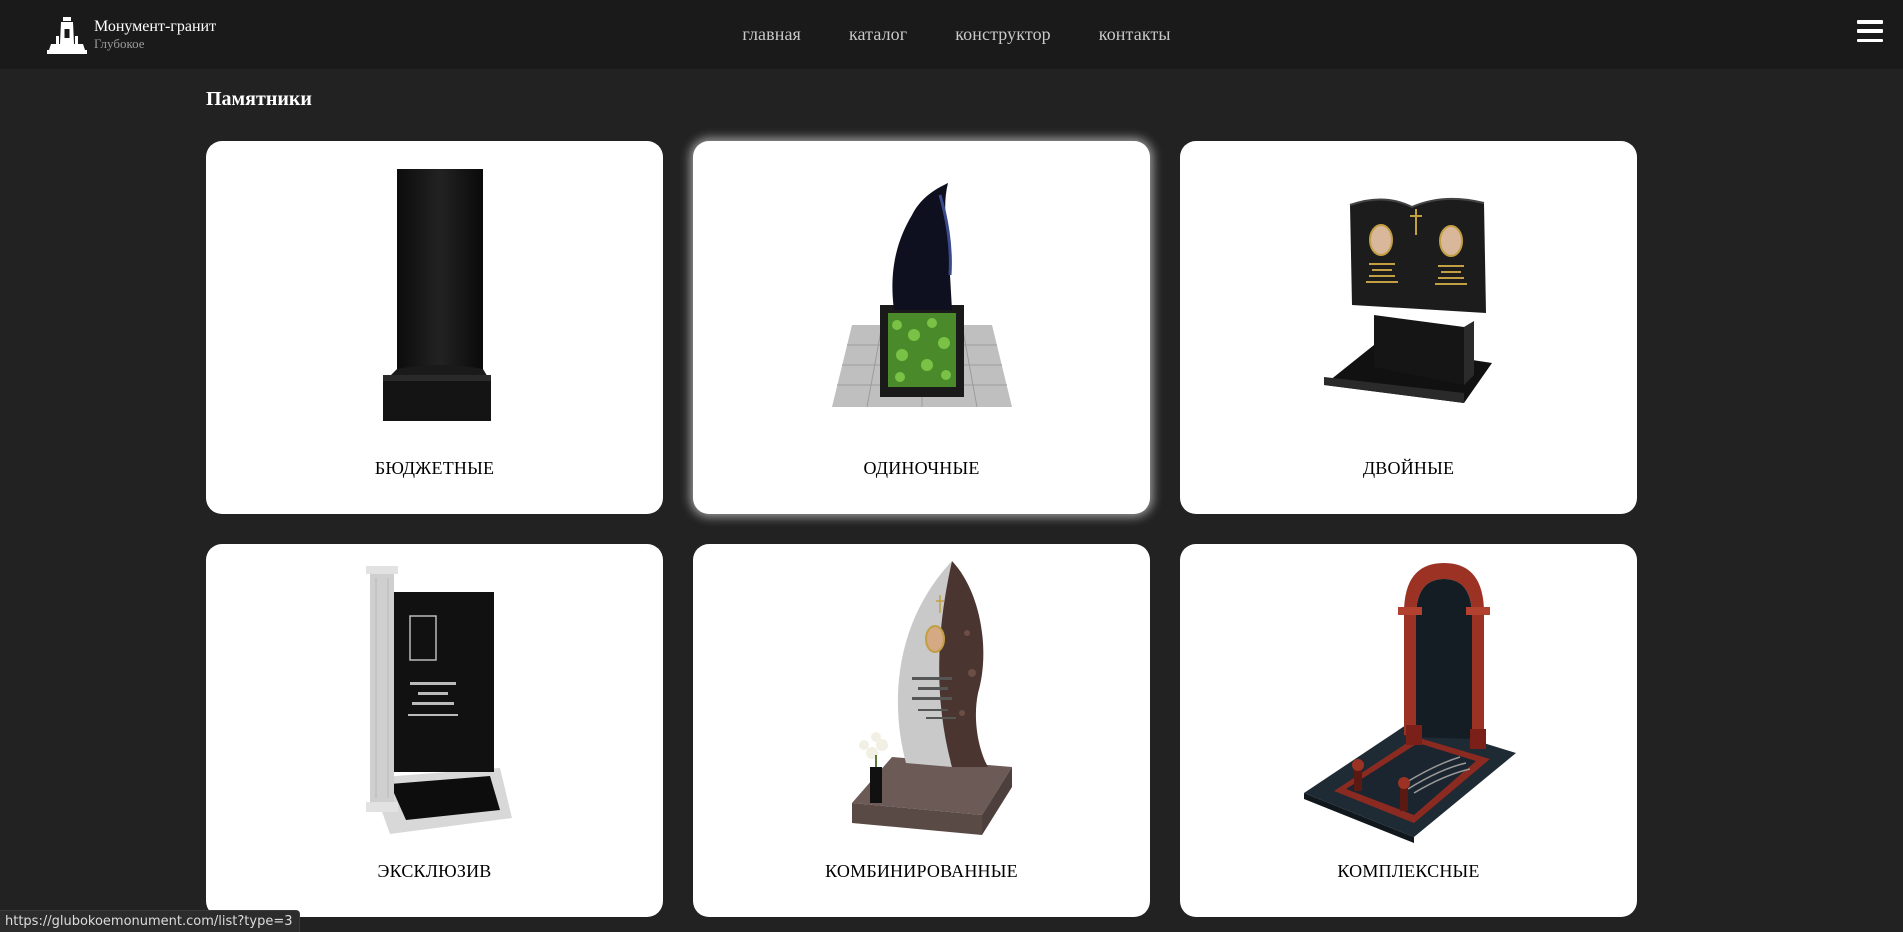  I want to click on nav-link-home: главная, so click(771, 34).